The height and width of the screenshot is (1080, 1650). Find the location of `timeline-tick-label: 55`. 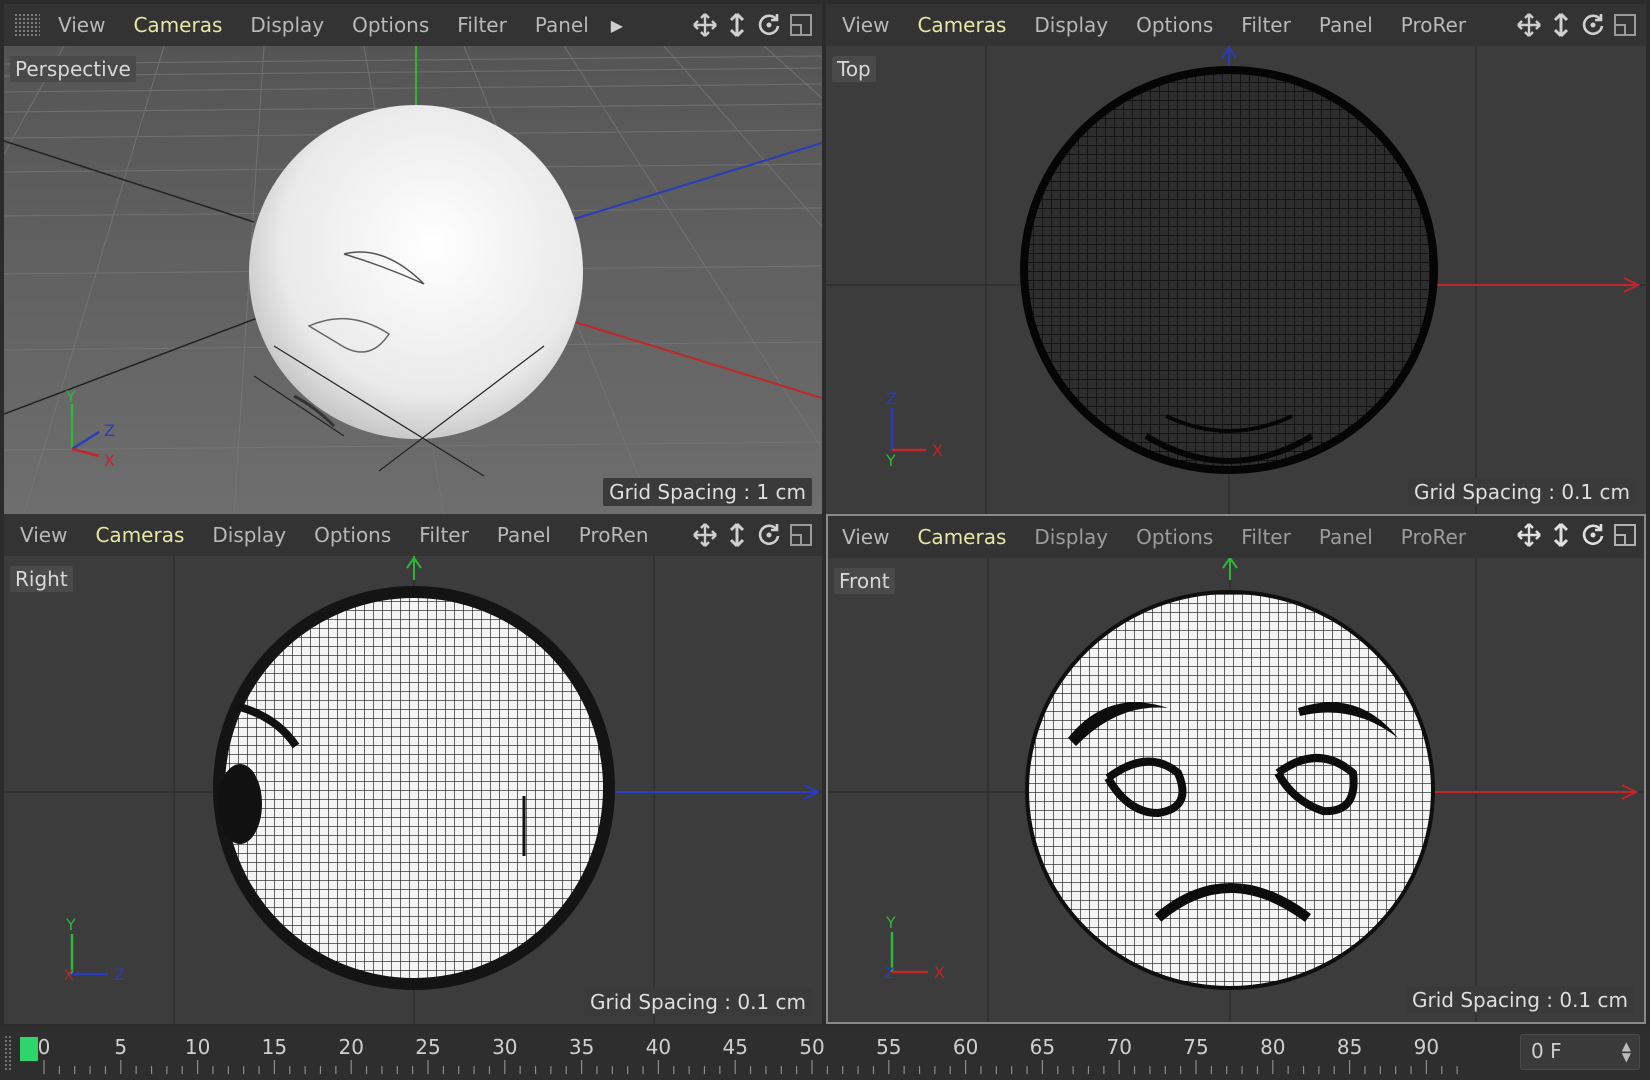

timeline-tick-label: 55 is located at coordinates (888, 1047).